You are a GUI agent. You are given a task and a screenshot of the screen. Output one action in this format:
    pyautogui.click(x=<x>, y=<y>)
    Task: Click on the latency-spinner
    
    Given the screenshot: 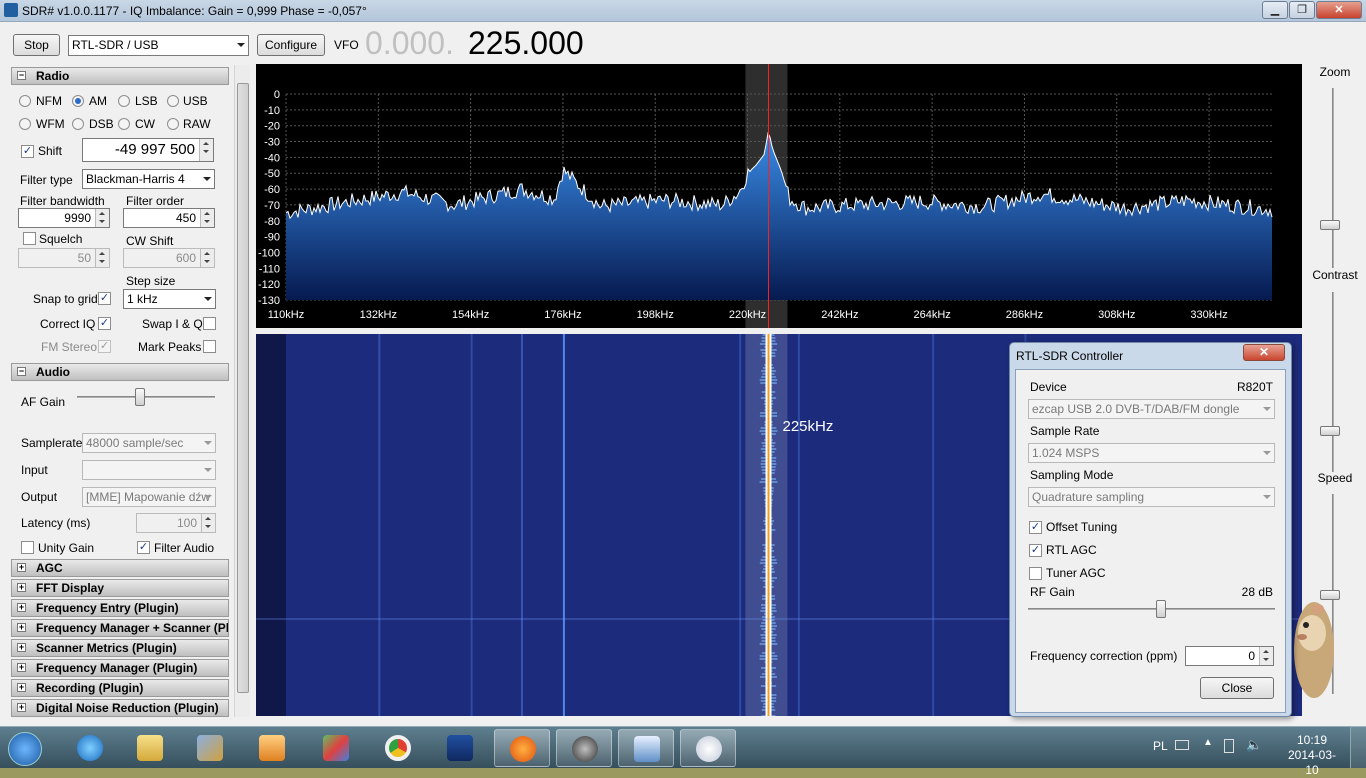 What is the action you would take?
    pyautogui.click(x=208, y=523)
    